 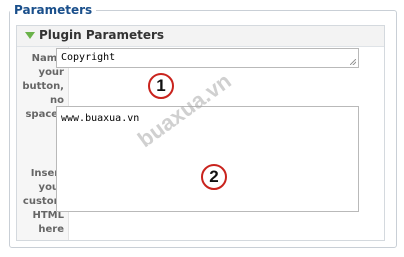 What do you see at coordinates (353, 62) in the screenshot?
I see `resize-handle-icon` at bounding box center [353, 62].